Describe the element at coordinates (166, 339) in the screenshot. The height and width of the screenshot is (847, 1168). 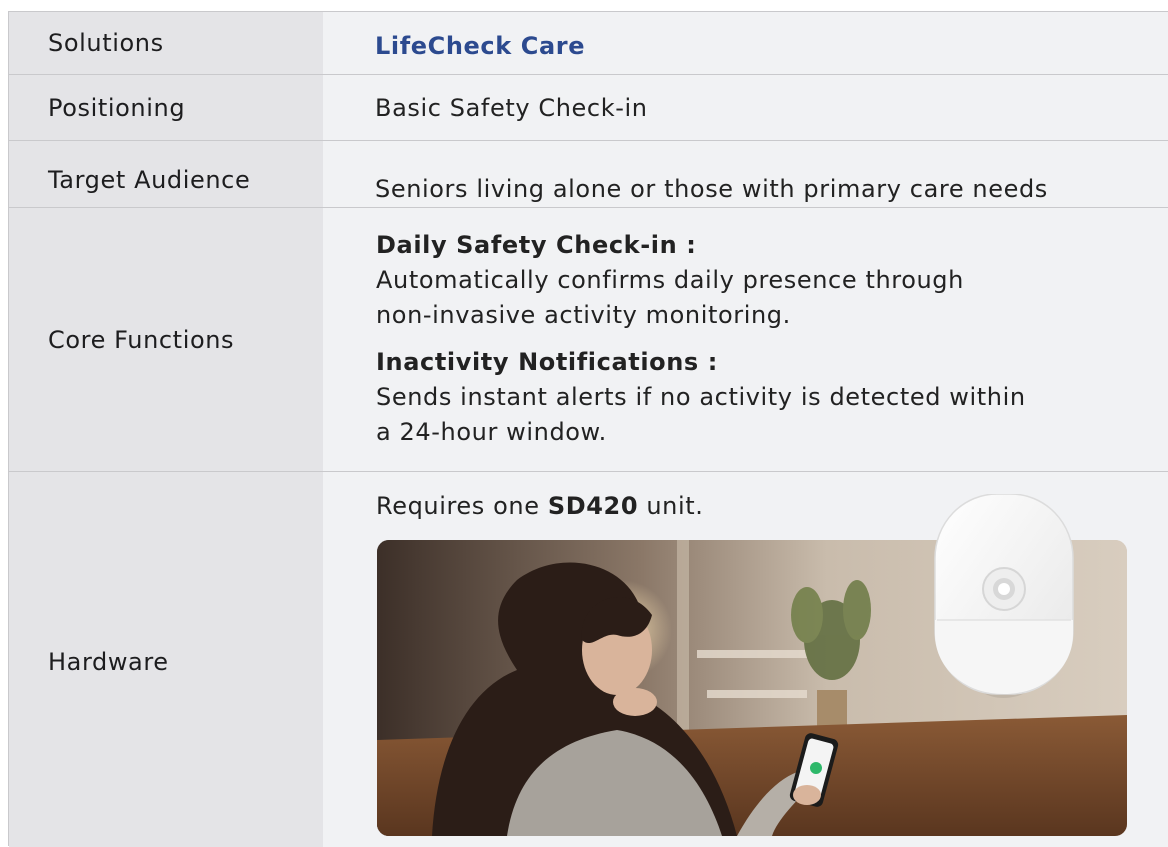
I see `row-label-functions: Core Functions` at that location.